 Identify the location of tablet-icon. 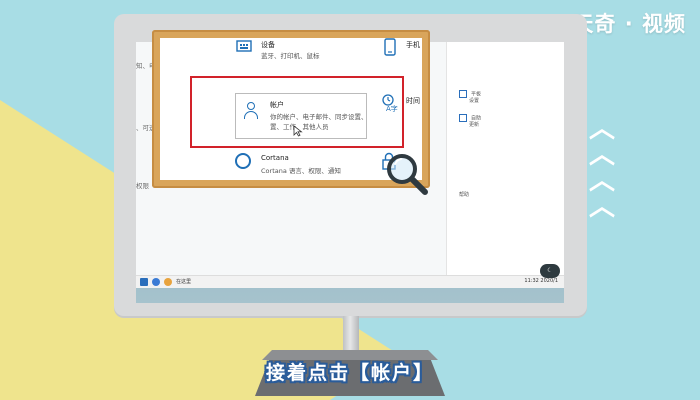
(463, 94).